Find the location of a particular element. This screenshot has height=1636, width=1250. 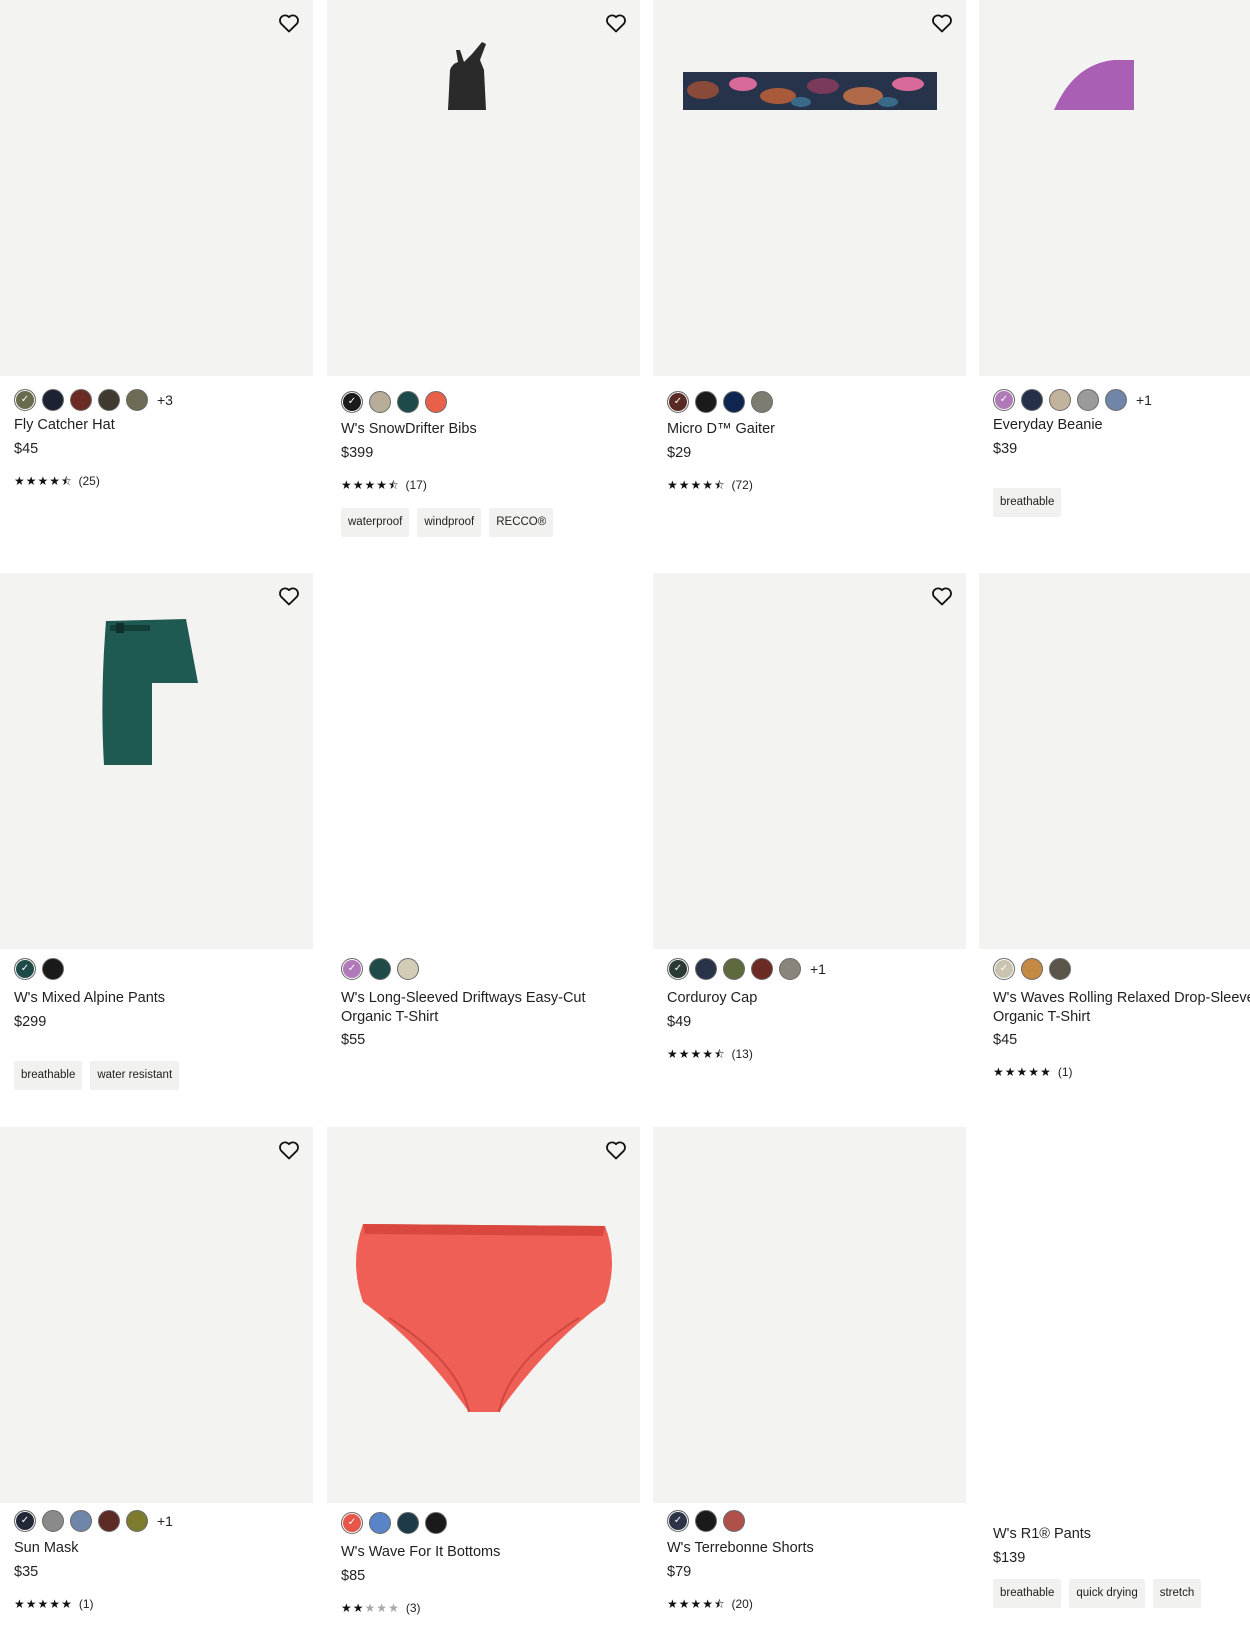

star-full-icon: ★ is located at coordinates (370, 485).